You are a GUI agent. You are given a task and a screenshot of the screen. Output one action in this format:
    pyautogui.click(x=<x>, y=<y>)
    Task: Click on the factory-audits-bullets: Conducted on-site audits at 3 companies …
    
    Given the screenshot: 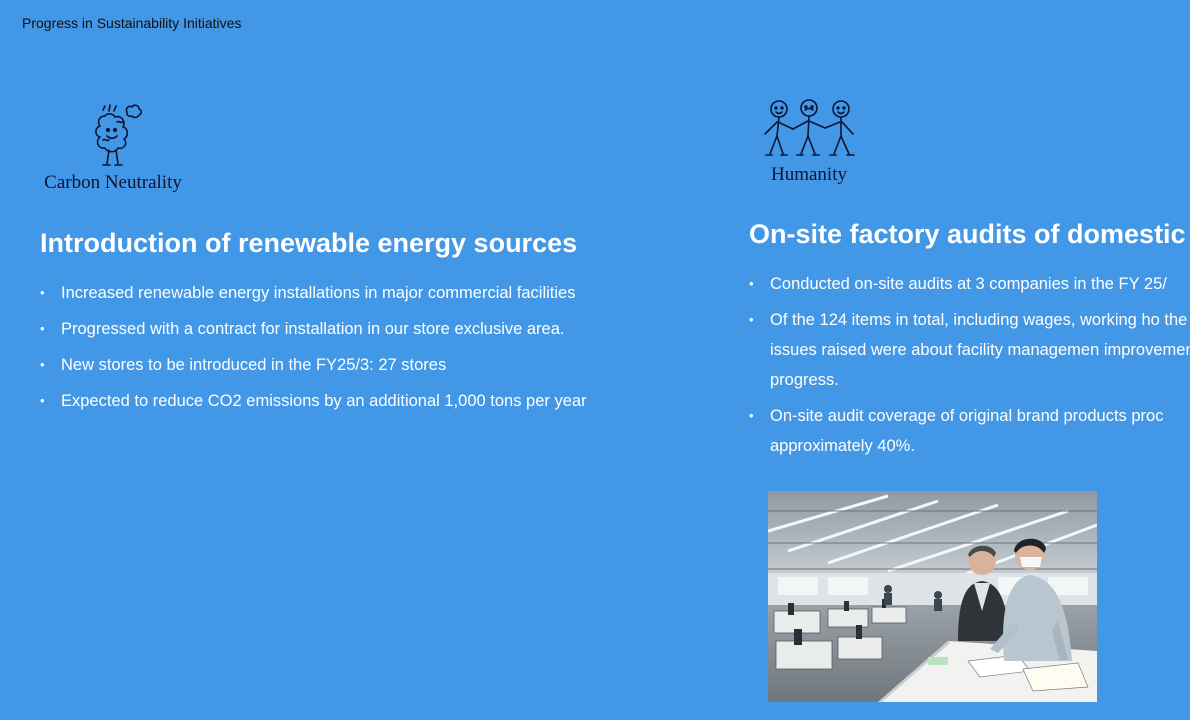 What is the action you would take?
    pyautogui.click(x=969, y=368)
    